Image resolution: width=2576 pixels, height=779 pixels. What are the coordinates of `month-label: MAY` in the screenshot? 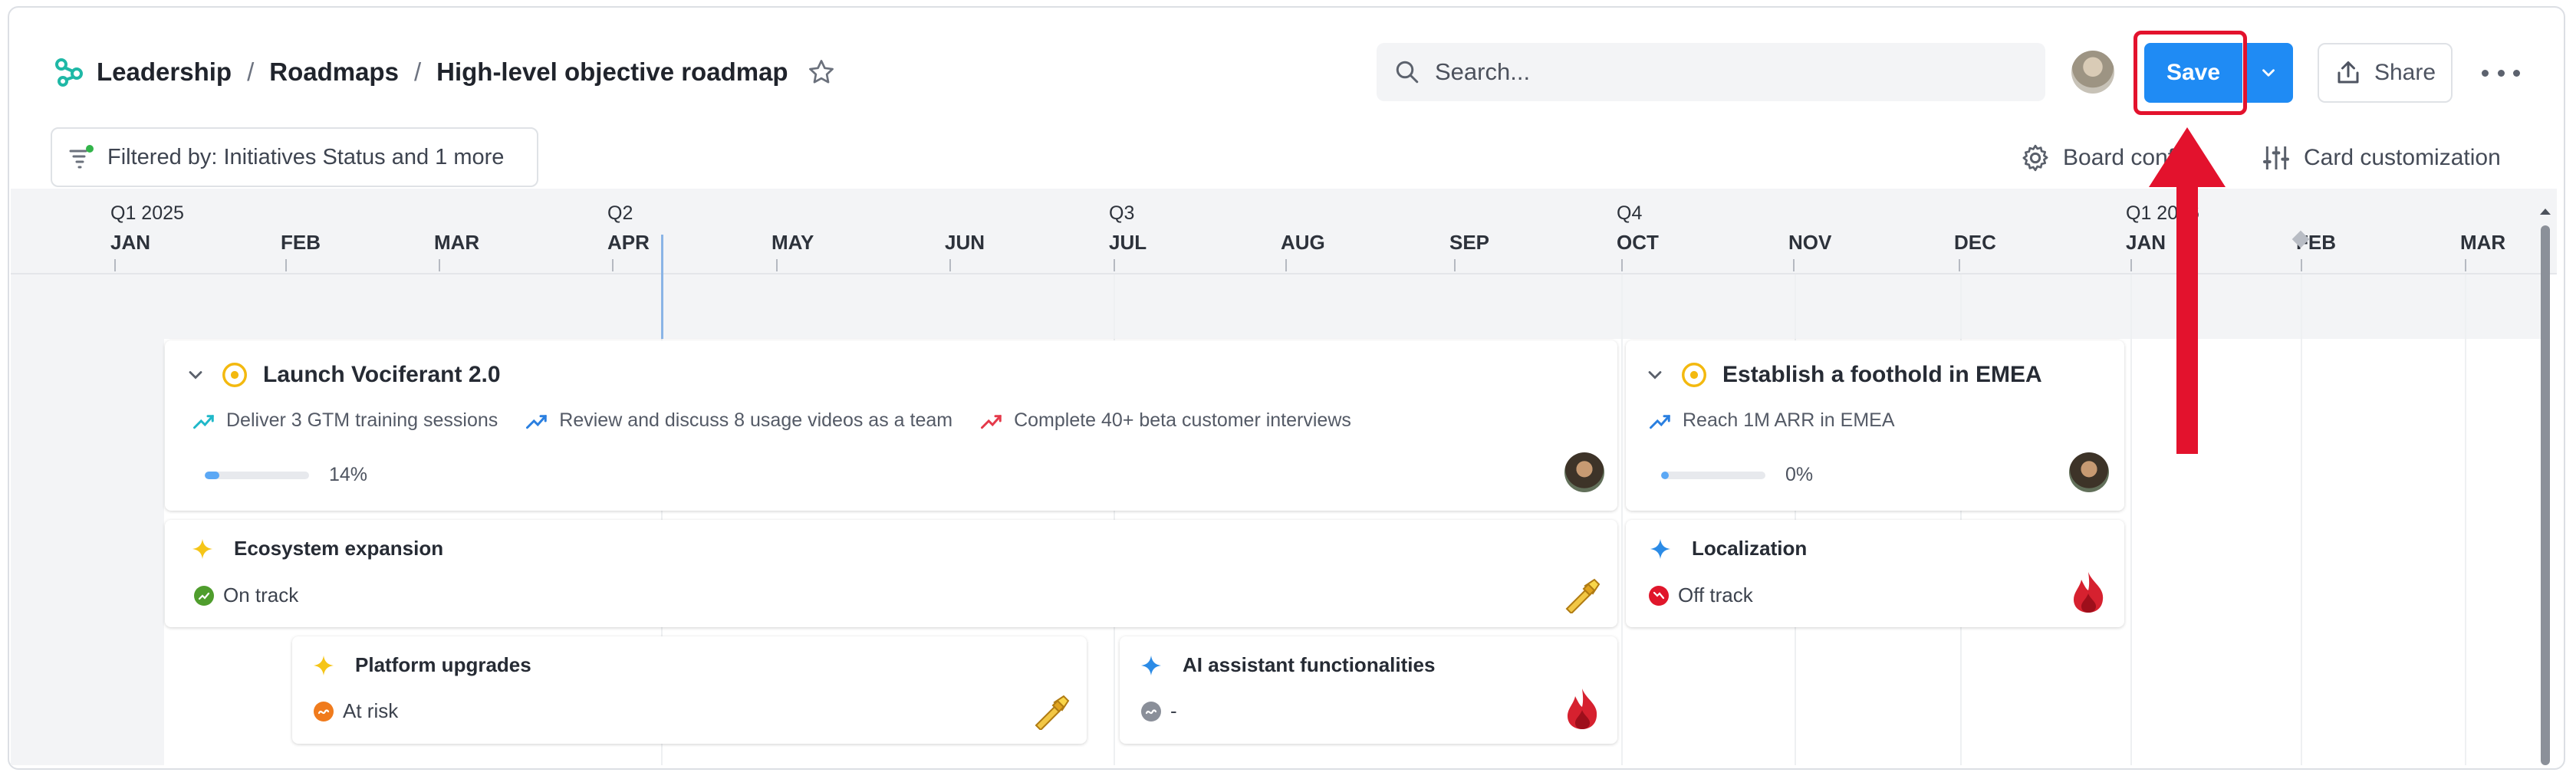 It's located at (792, 242).